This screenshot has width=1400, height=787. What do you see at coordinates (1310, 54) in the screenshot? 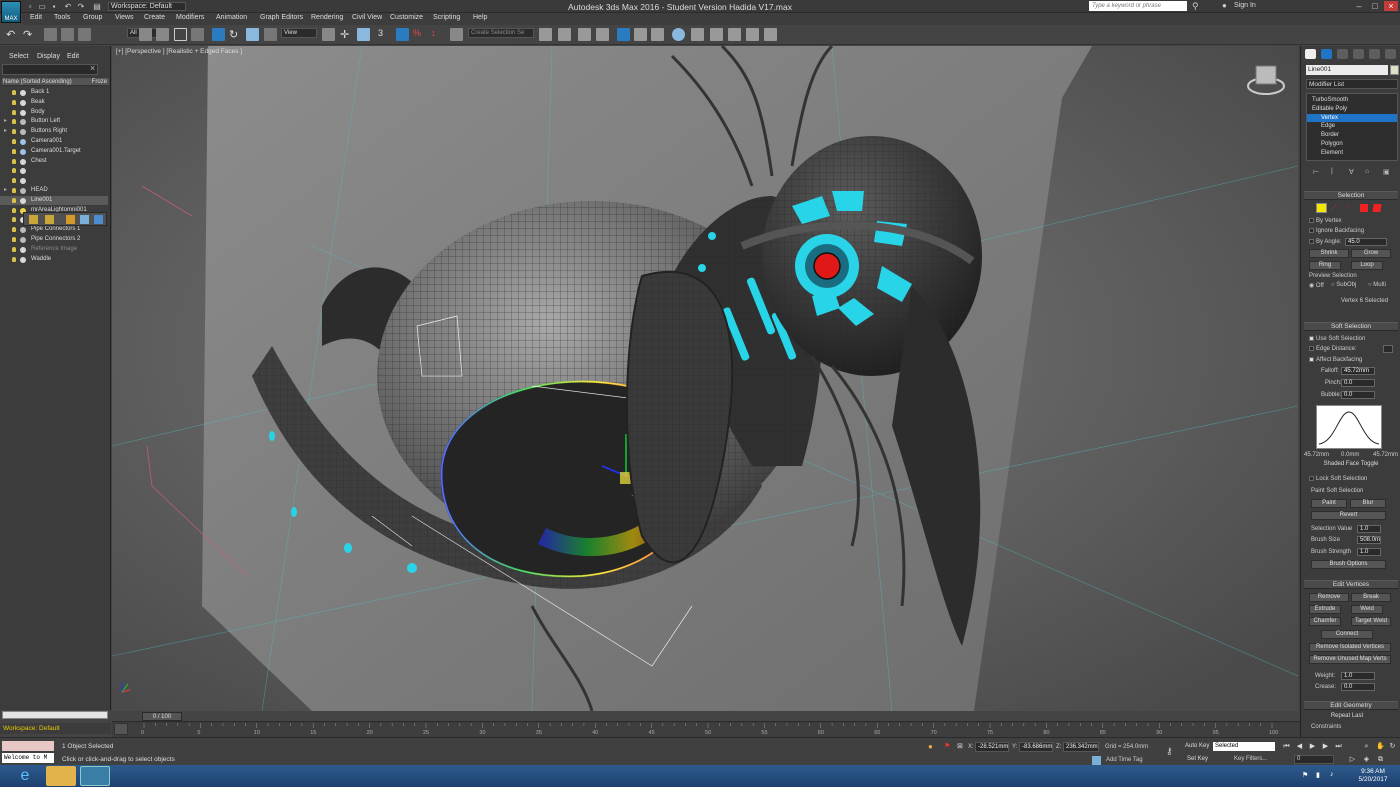
I see `create-tab-icon` at bounding box center [1310, 54].